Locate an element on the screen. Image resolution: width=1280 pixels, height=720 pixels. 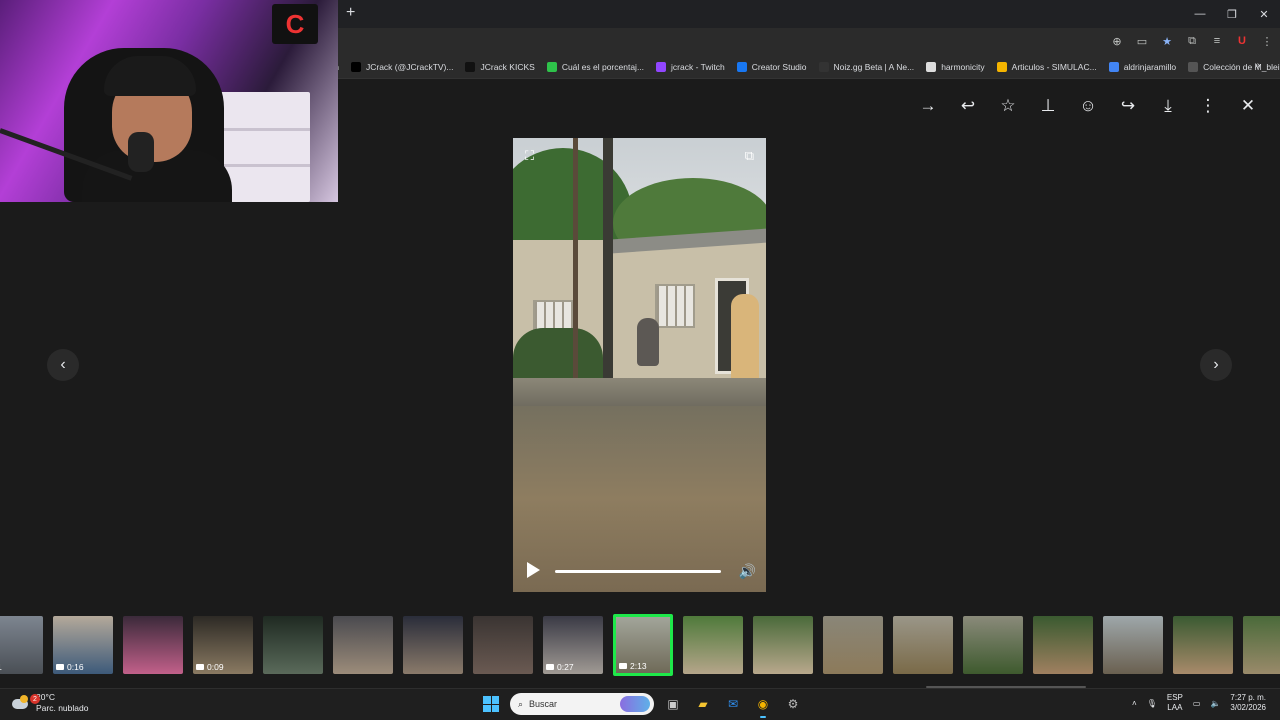
facebook-icon is located at coordinates (741, 67).